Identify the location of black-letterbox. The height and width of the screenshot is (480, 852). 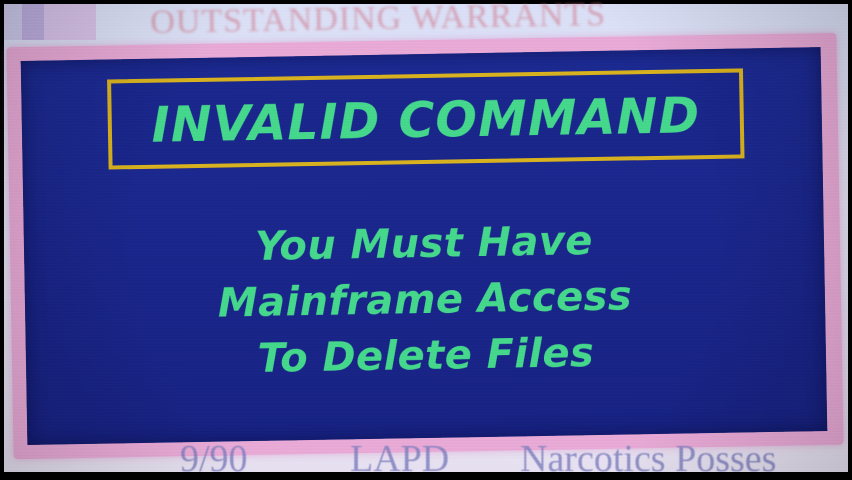
(426, 476).